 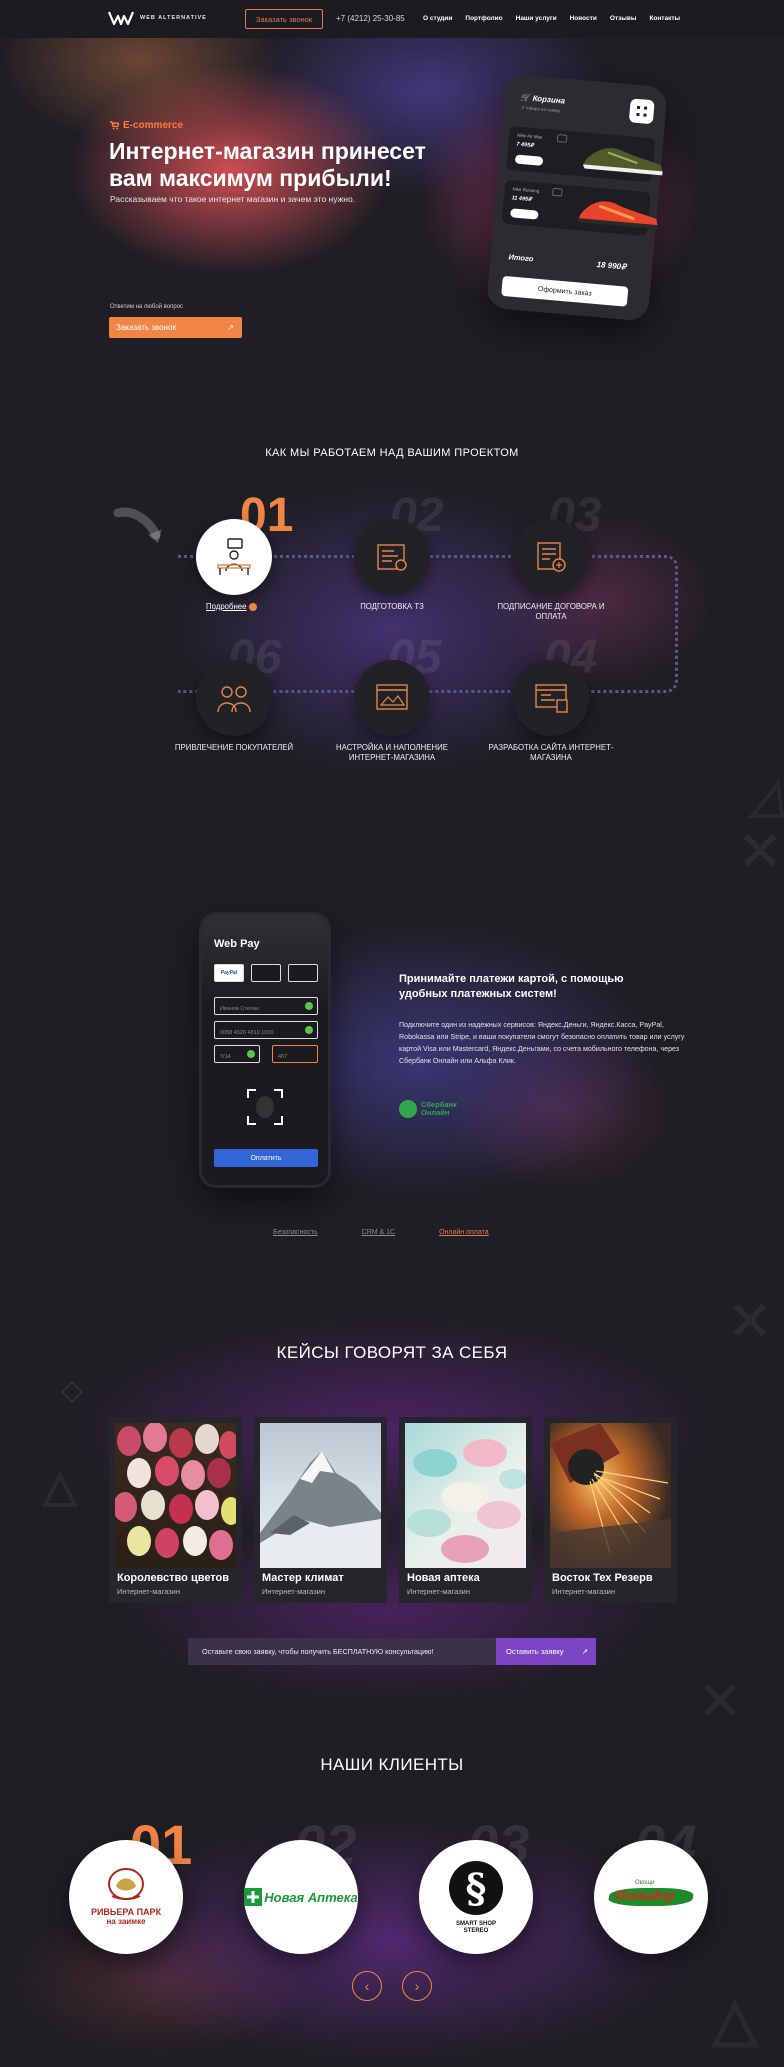 I want to click on tab-security: Безопасность, so click(x=295, y=1232).